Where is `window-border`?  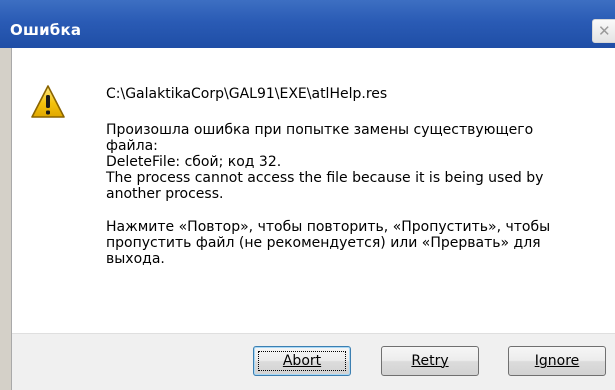 window-border is located at coordinates (6, 219).